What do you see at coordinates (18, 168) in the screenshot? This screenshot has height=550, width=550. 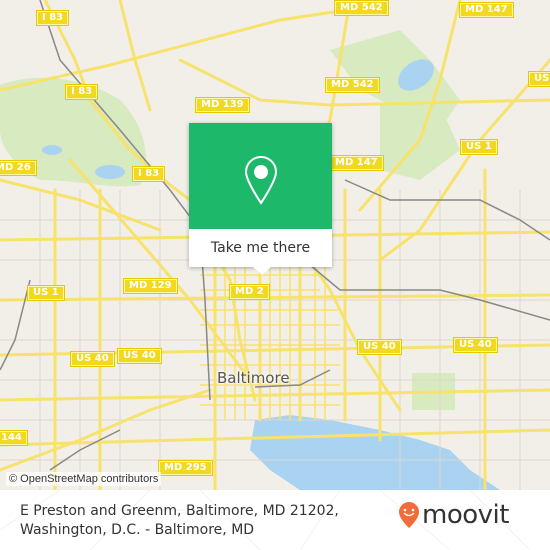 I see `road-shield: MD 26` at bounding box center [18, 168].